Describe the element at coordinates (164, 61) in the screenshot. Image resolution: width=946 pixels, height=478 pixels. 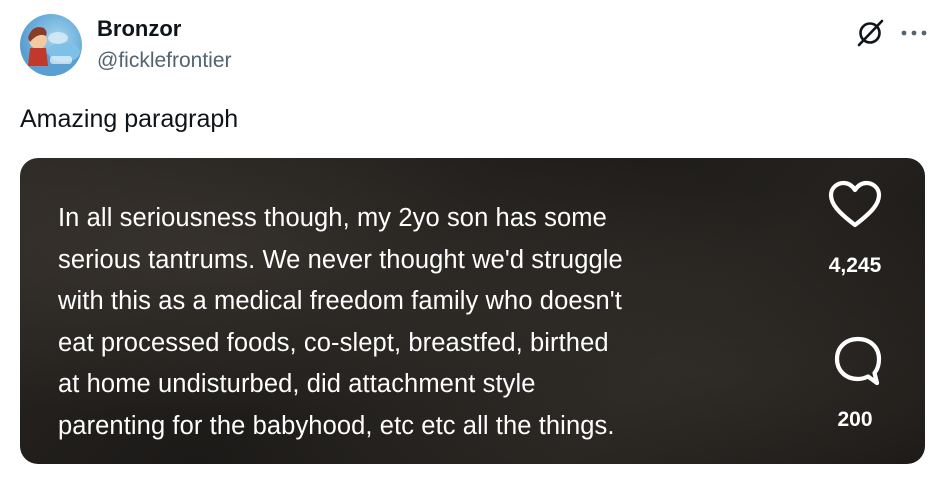
I see `author-handle: @ficklefrontier` at that location.